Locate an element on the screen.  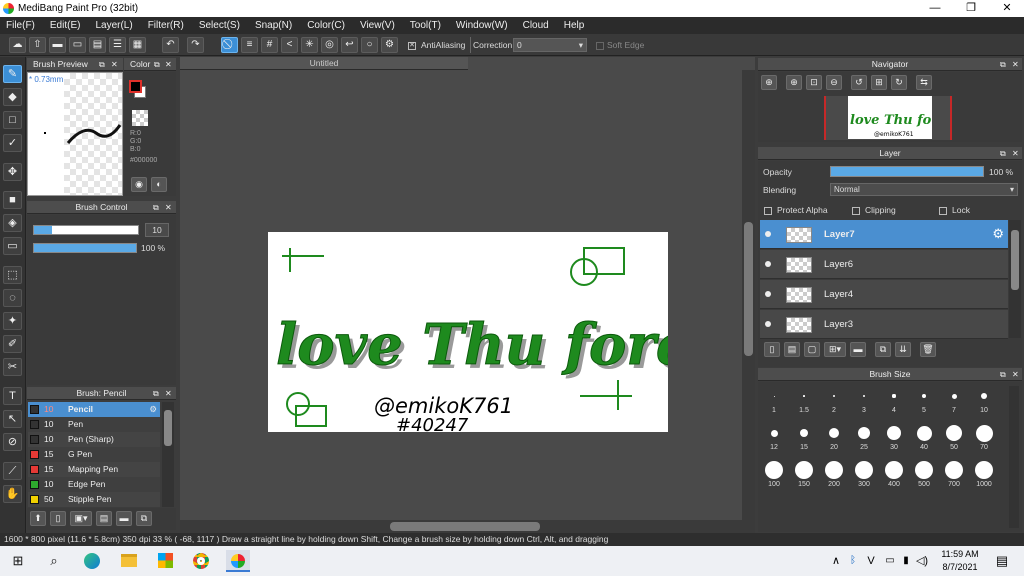
redo-icon: ↷ is located at coordinates (195, 45).